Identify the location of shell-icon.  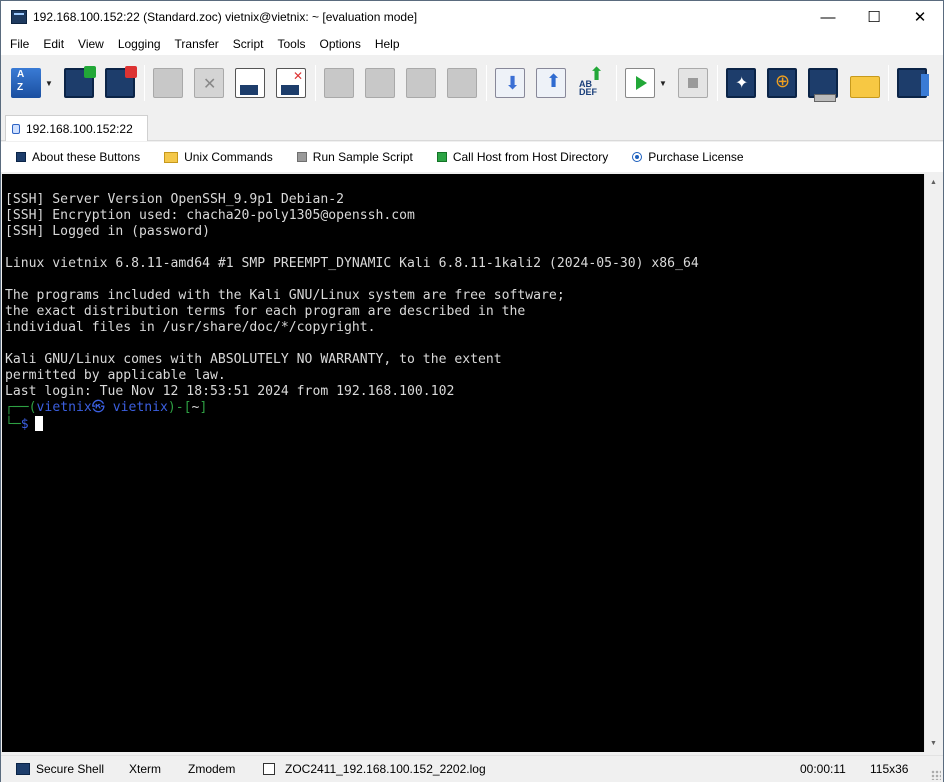
(913, 83).